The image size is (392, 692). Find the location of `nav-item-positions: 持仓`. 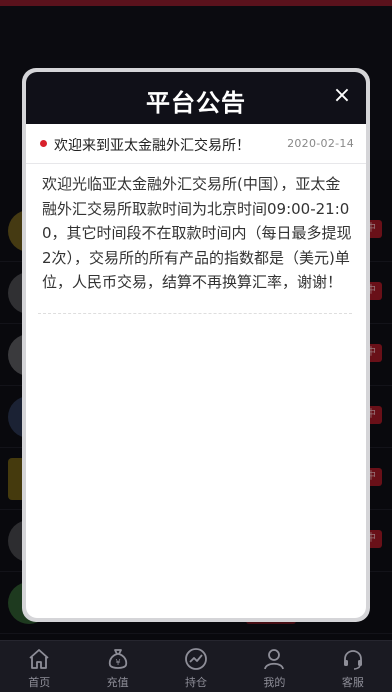

nav-item-positions: 持仓 is located at coordinates (196, 666).